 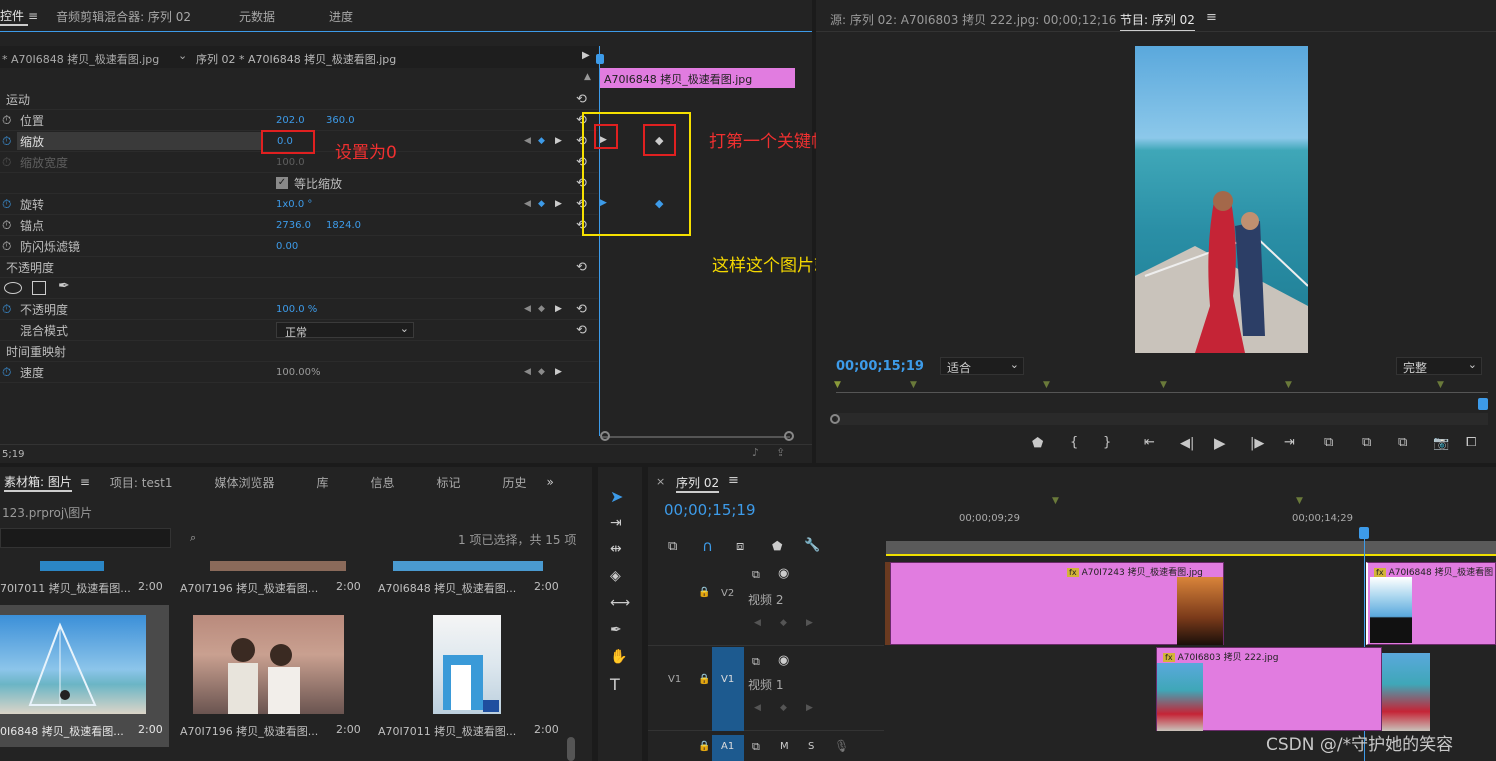 What do you see at coordinates (777, 546) in the screenshot?
I see `add-marker-icon: ⬟` at bounding box center [777, 546].